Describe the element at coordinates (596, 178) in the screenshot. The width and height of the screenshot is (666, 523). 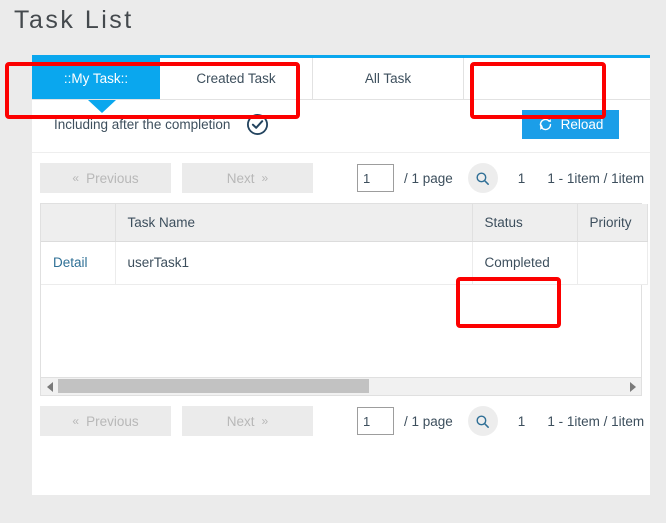
I see `item-range-label-top: 1 - 1item / 1item` at that location.